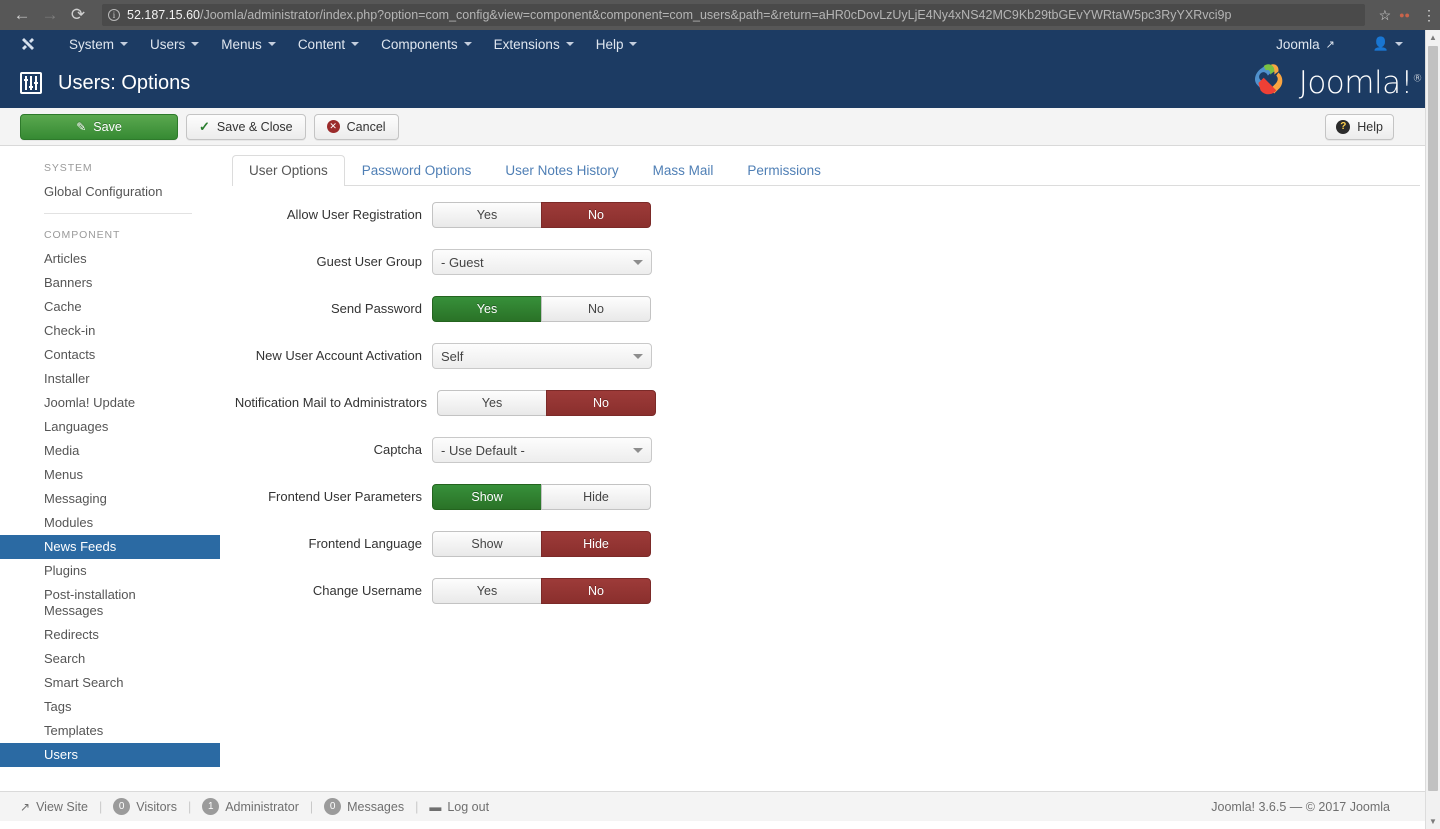  What do you see at coordinates (78, 15) in the screenshot?
I see `reload-icon: ⟳` at bounding box center [78, 15].